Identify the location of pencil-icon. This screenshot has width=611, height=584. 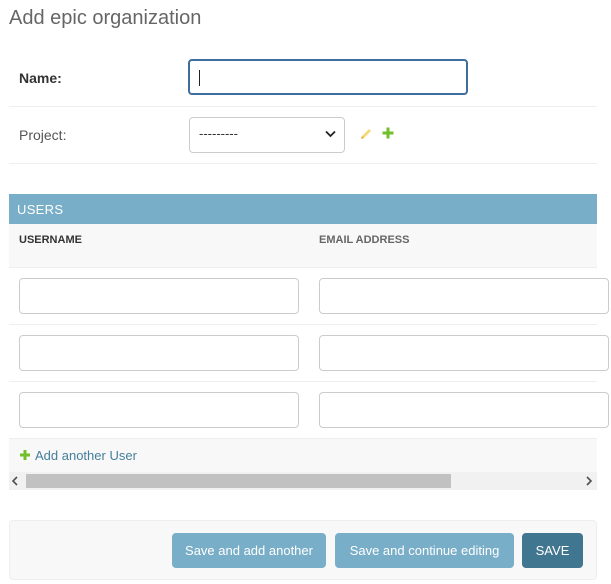
(366, 134).